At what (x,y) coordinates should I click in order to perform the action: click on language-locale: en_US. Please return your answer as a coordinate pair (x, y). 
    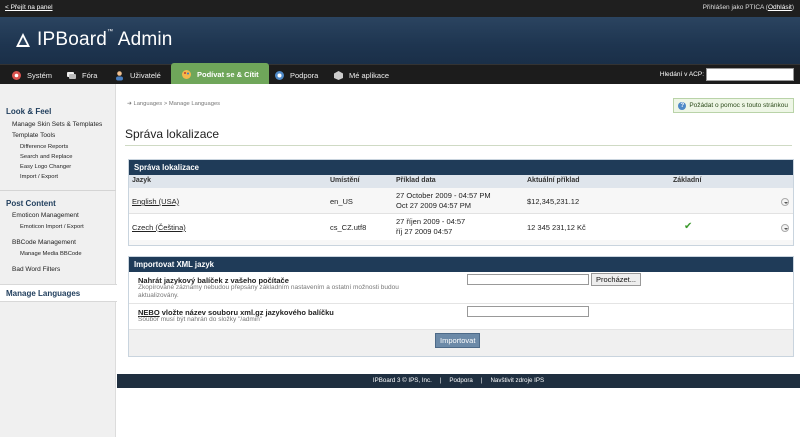
    Looking at the image, I should click on (341, 201).